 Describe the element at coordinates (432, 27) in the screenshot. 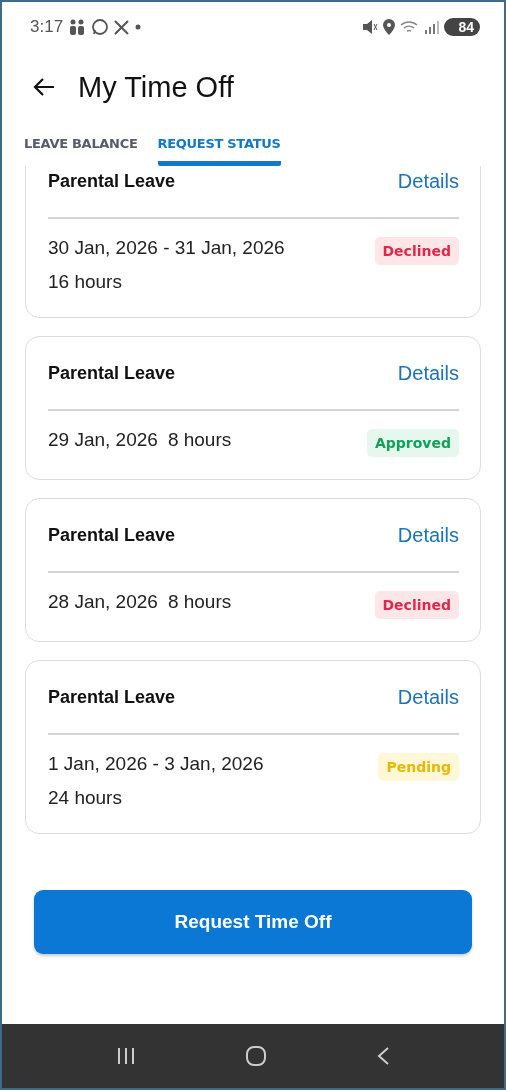

I see `signal-icon` at that location.